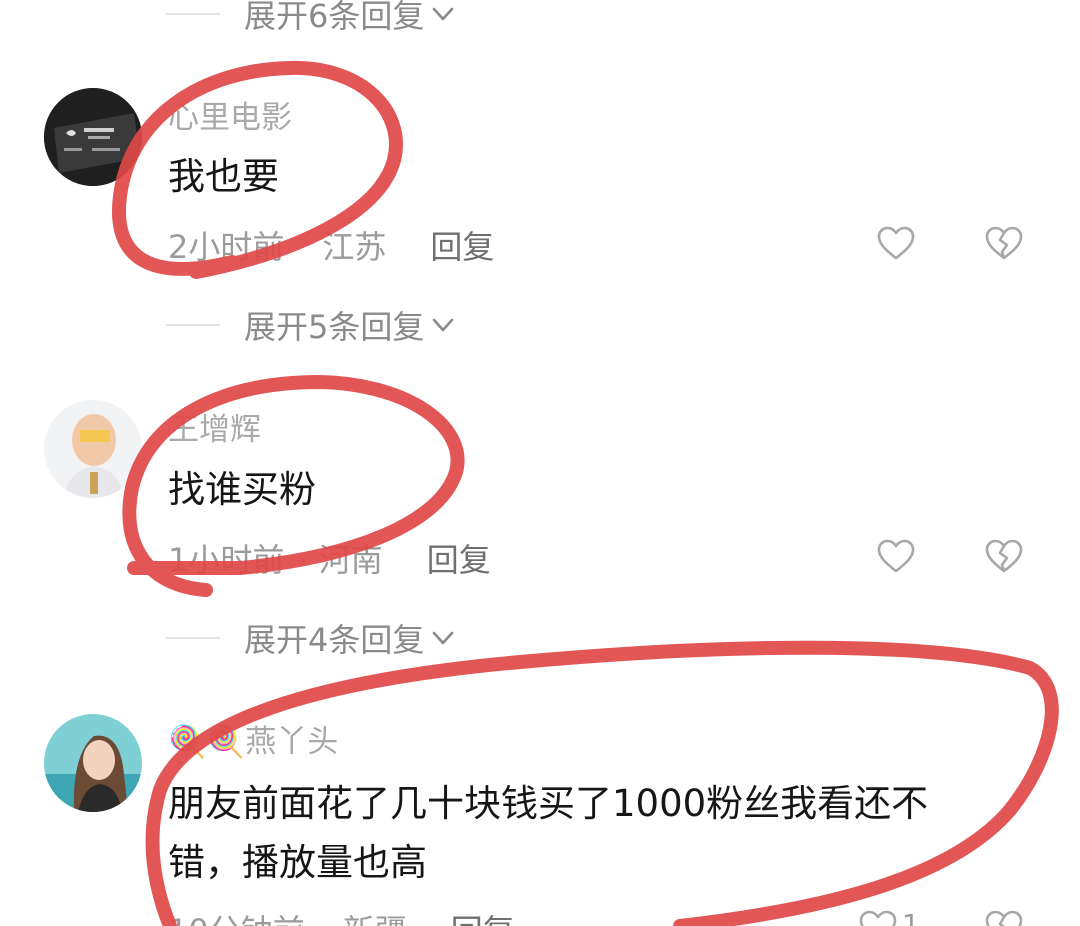 The image size is (1080, 926). What do you see at coordinates (375, 919) in the screenshot?
I see `location: 新疆` at bounding box center [375, 919].